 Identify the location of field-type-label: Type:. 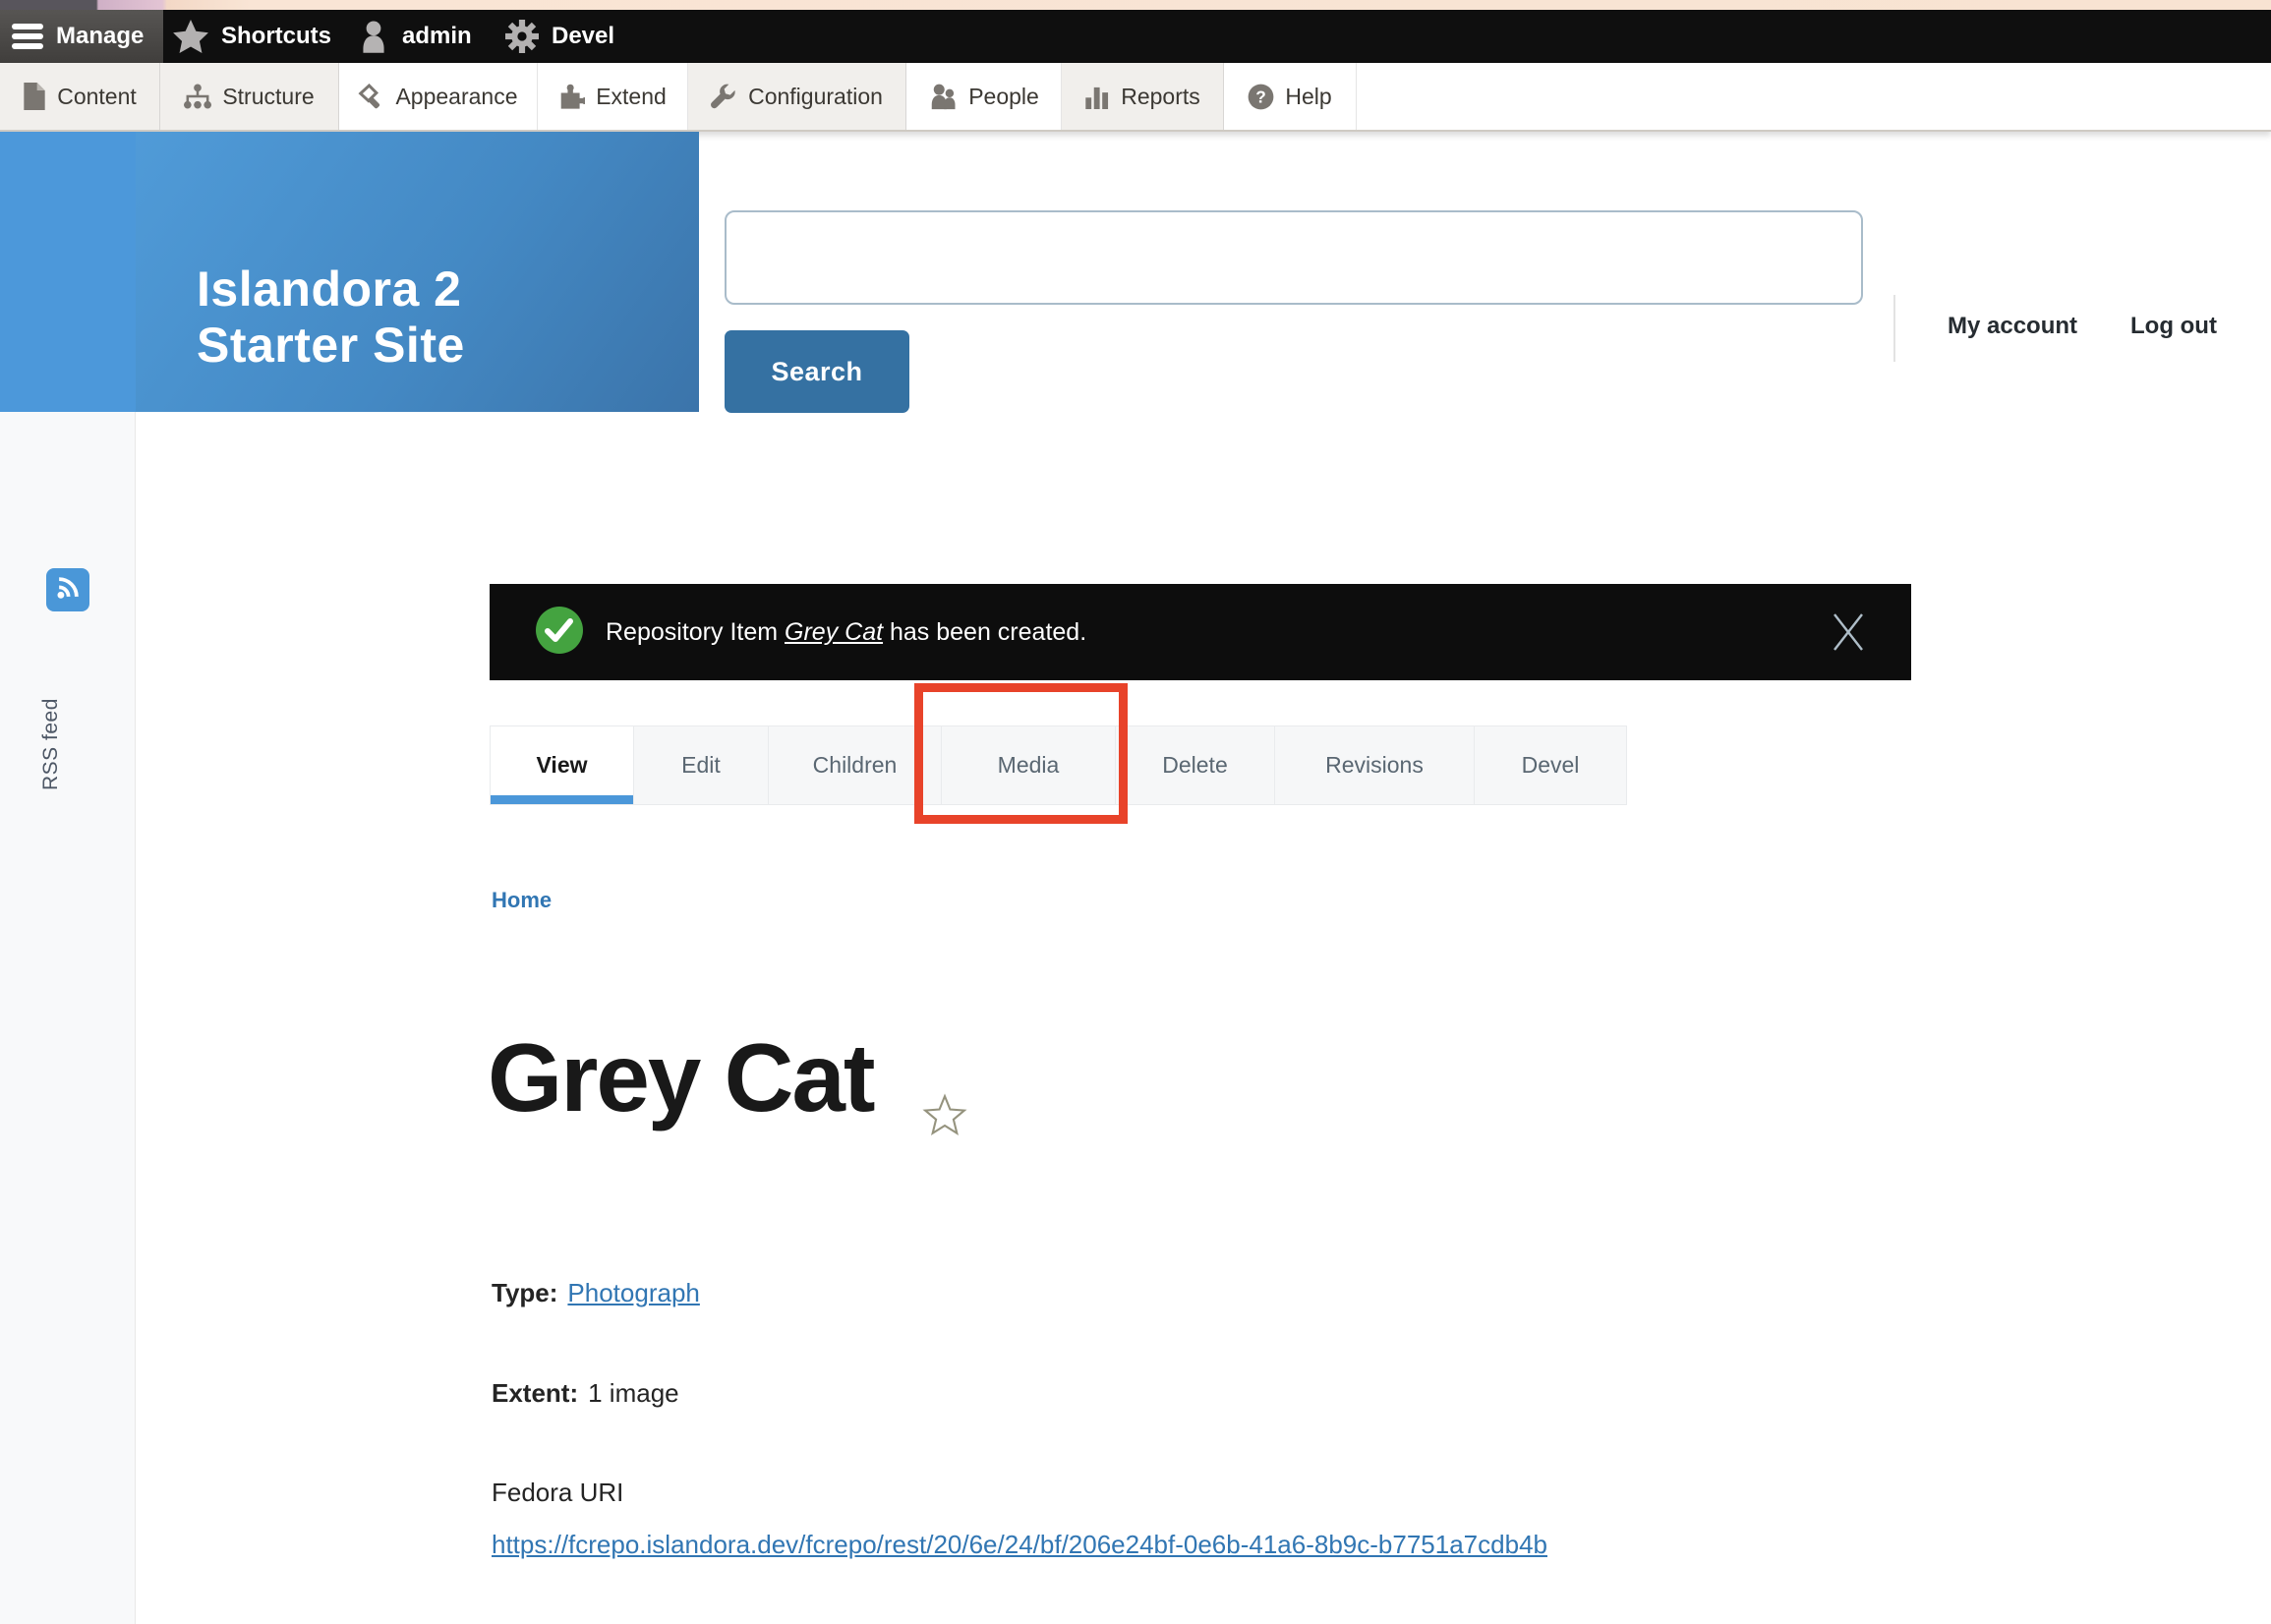
(525, 1292).